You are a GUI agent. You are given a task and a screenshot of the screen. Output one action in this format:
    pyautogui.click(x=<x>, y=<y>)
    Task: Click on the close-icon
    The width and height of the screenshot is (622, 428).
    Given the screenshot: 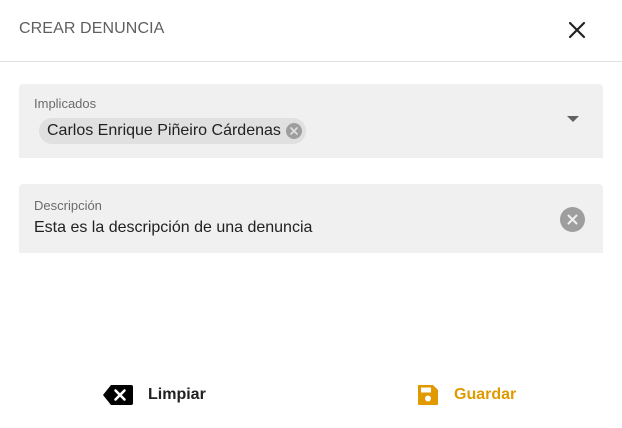 What is the action you would take?
    pyautogui.click(x=577, y=30)
    